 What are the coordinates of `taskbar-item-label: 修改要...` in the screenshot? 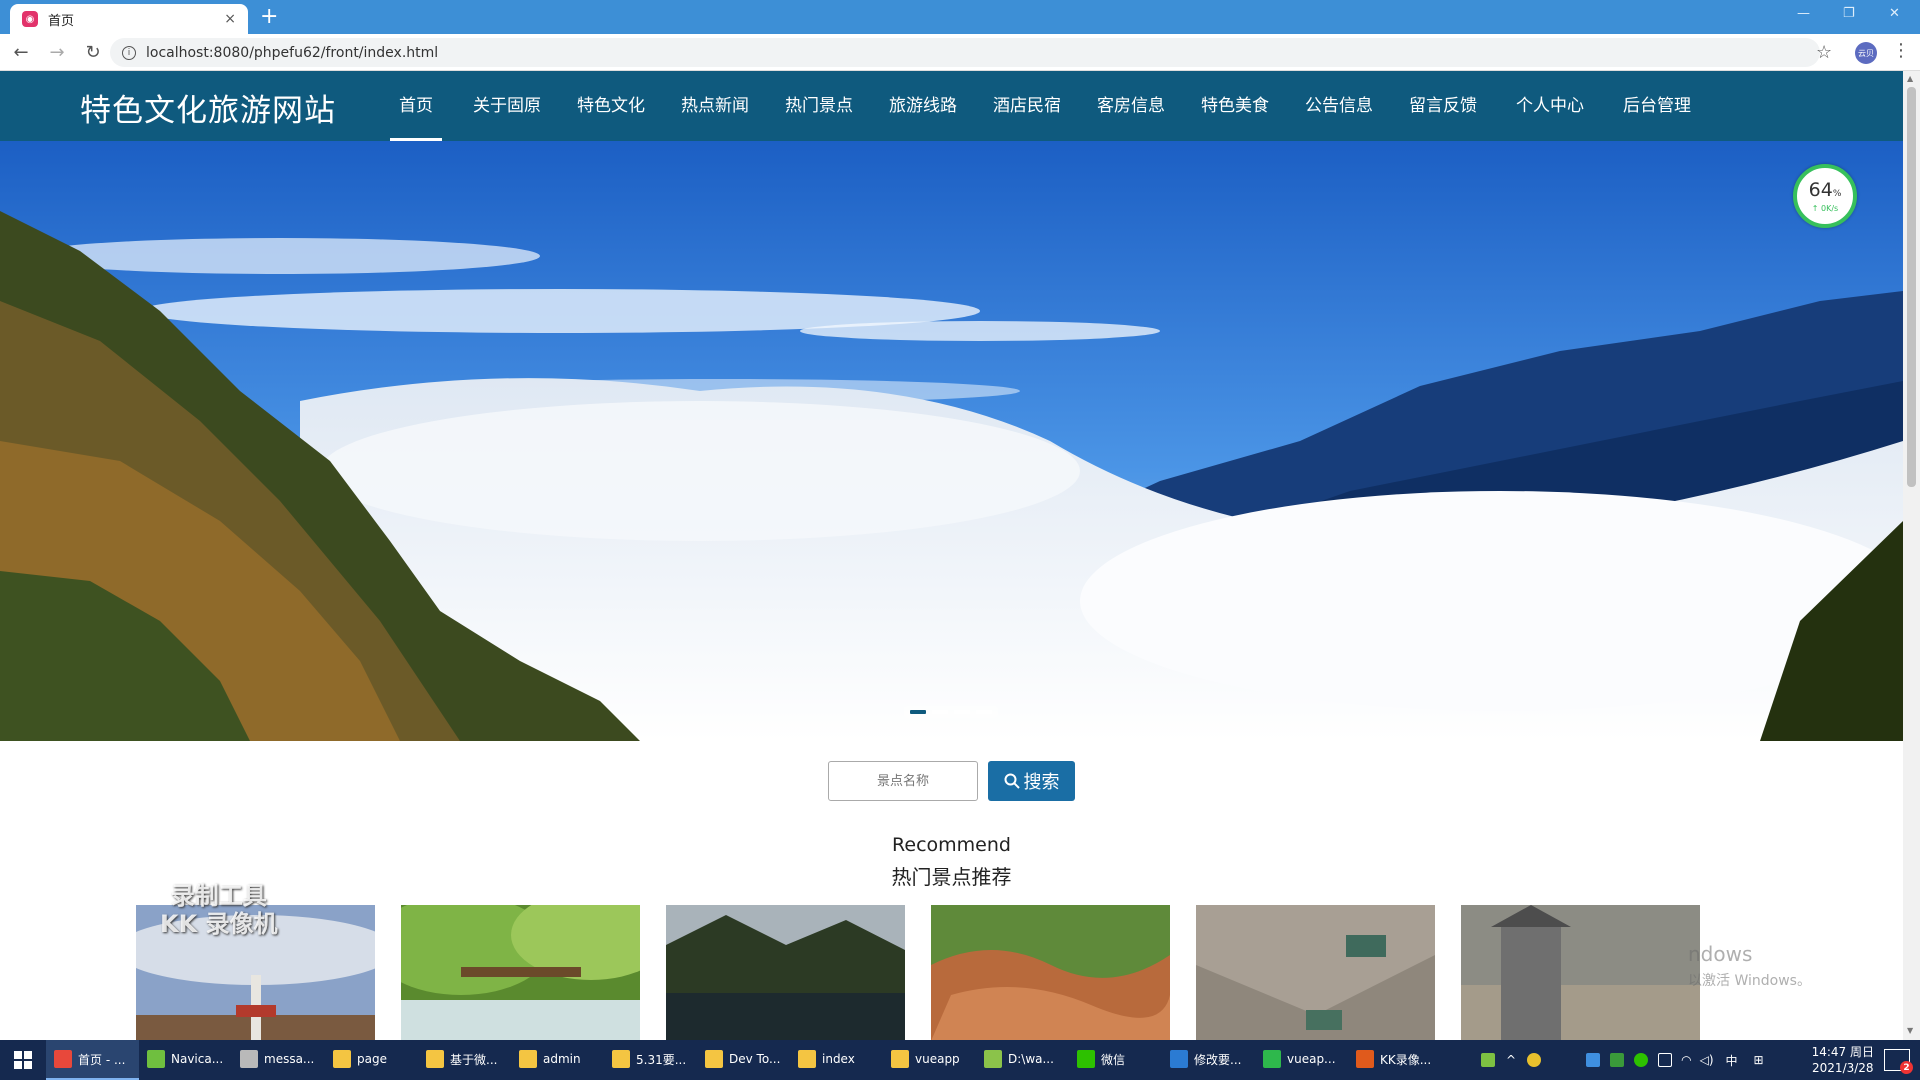 It's located at (1218, 1059).